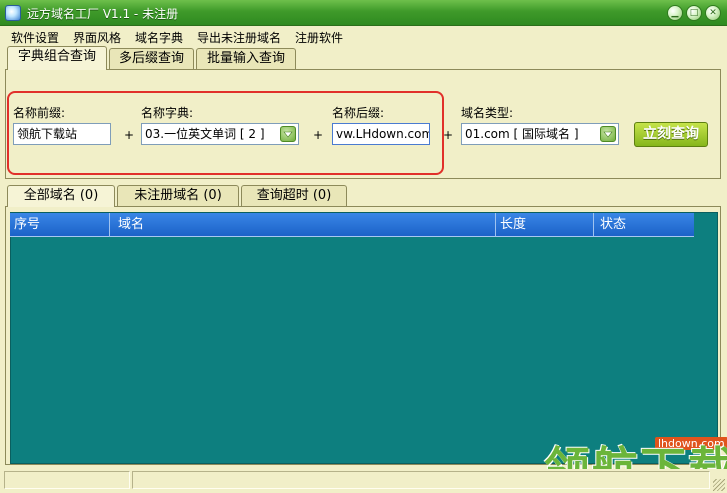 The height and width of the screenshot is (493, 727). I want to click on domain-type-select: 01.com [ 国际域名 ], so click(540, 134).